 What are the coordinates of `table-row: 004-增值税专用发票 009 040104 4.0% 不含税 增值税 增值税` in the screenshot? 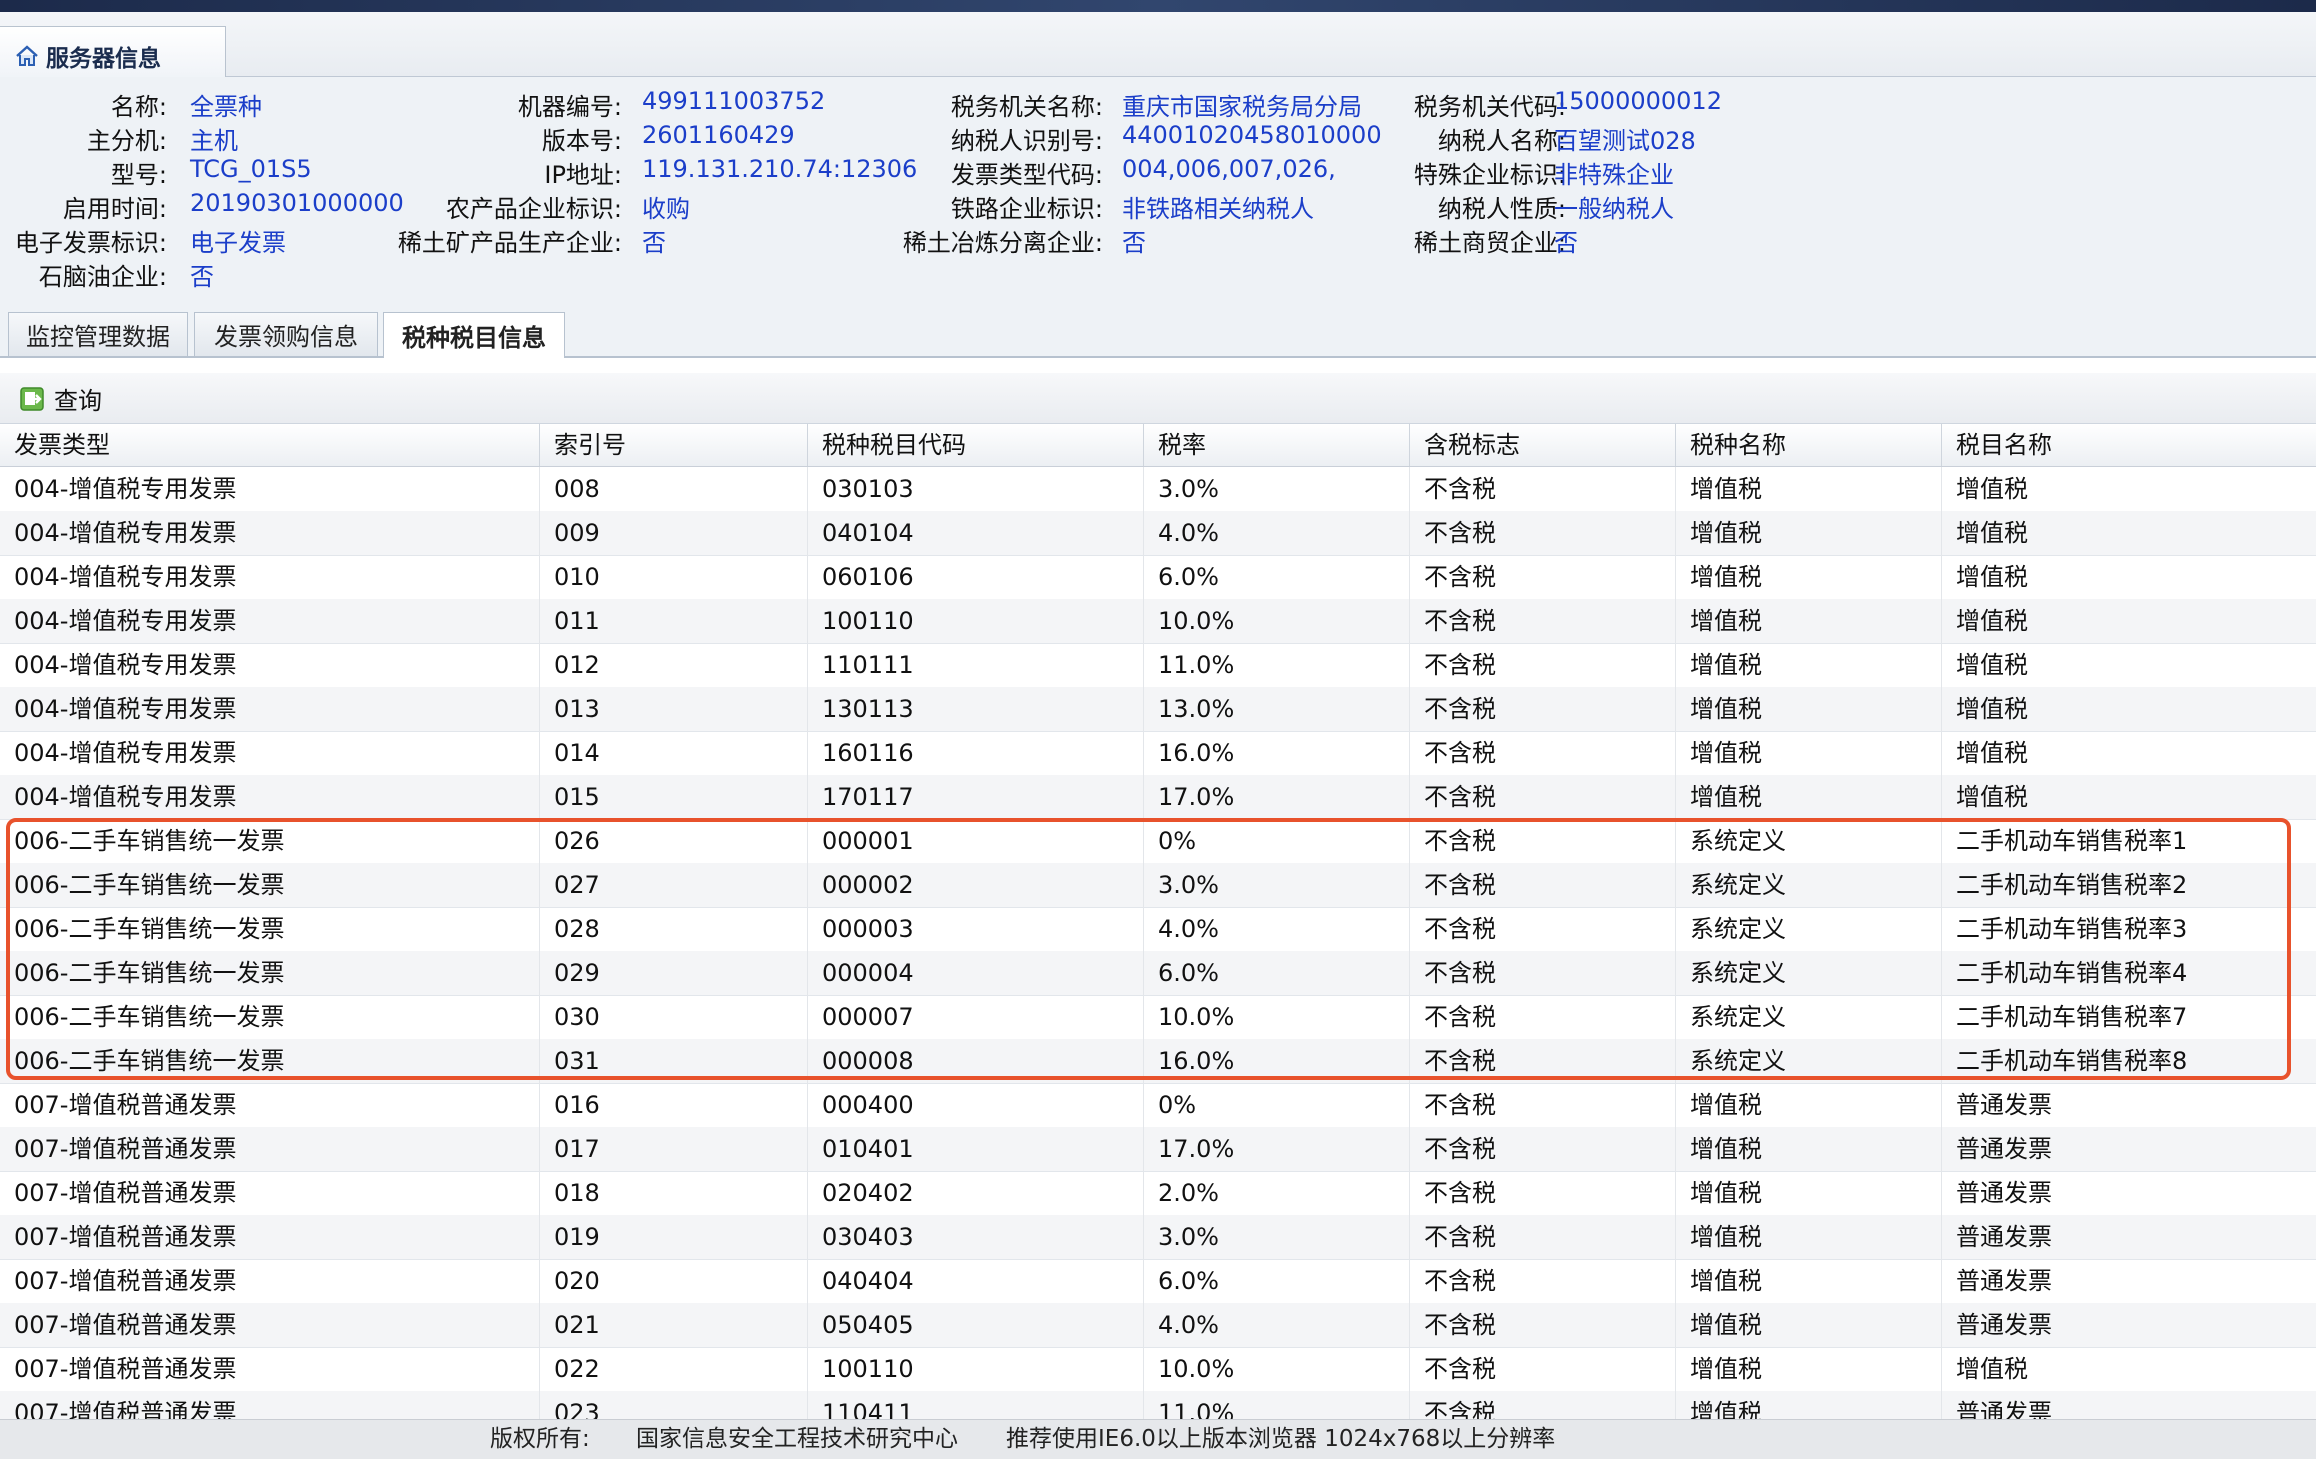 It's located at (1158, 533).